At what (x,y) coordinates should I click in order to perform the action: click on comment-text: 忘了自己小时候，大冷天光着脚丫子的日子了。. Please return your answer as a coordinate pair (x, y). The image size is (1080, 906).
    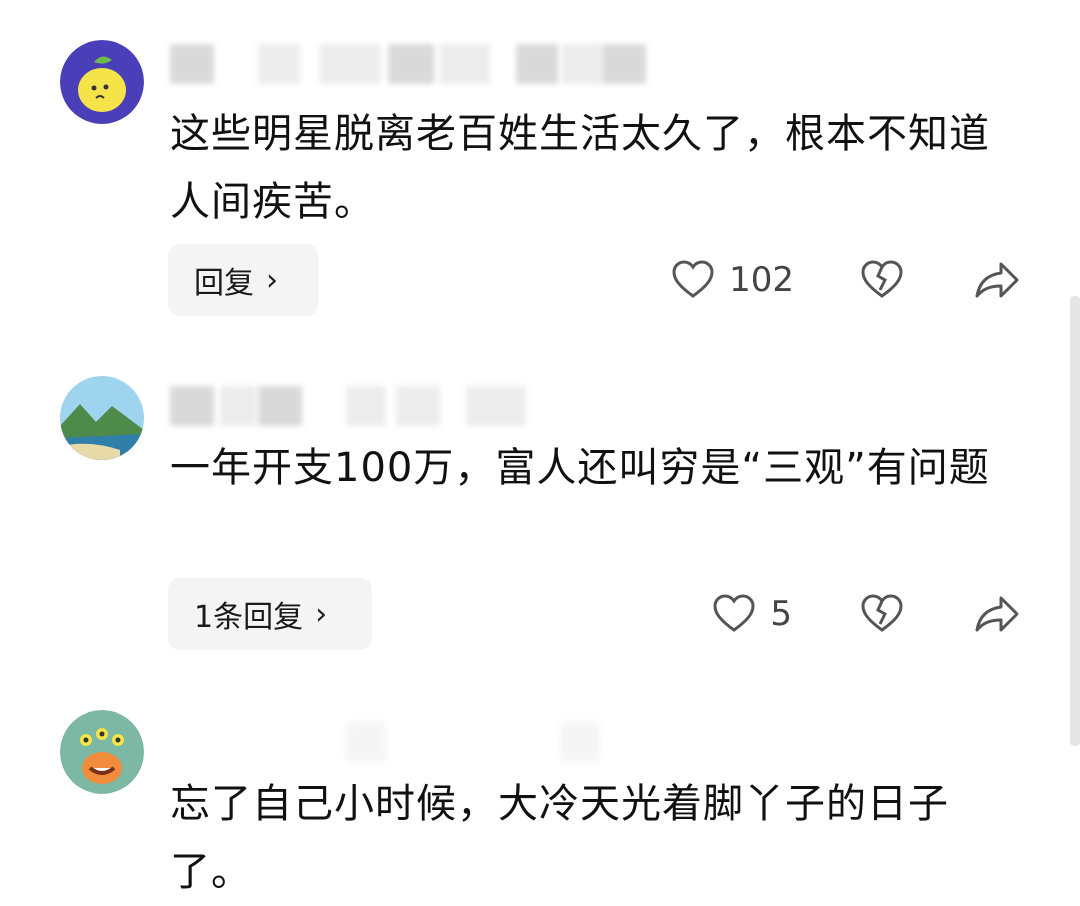
    Looking at the image, I should click on (559, 838).